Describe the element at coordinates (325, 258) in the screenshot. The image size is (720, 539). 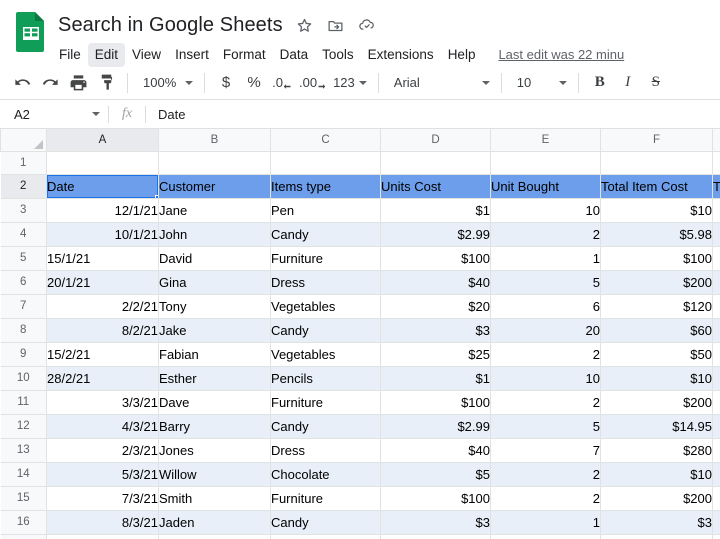
I see `cell-c5: Furniture` at that location.